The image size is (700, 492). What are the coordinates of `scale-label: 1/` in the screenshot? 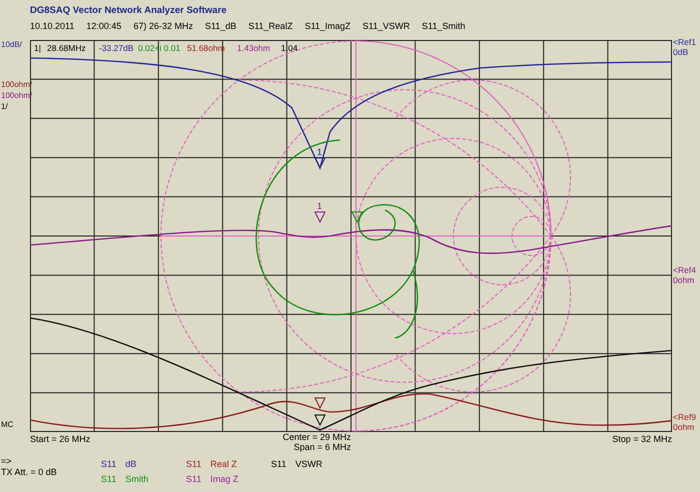 It's located at (5, 106).